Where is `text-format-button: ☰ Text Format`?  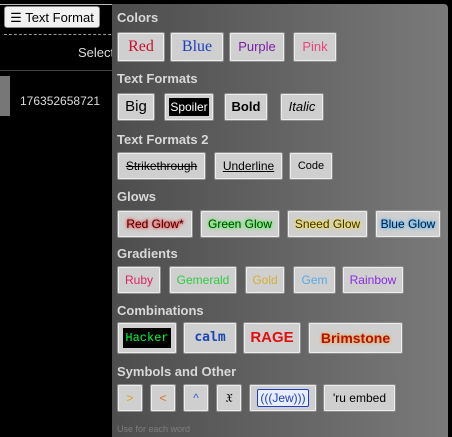
text-format-button: ☰ Text Format is located at coordinates (52, 17).